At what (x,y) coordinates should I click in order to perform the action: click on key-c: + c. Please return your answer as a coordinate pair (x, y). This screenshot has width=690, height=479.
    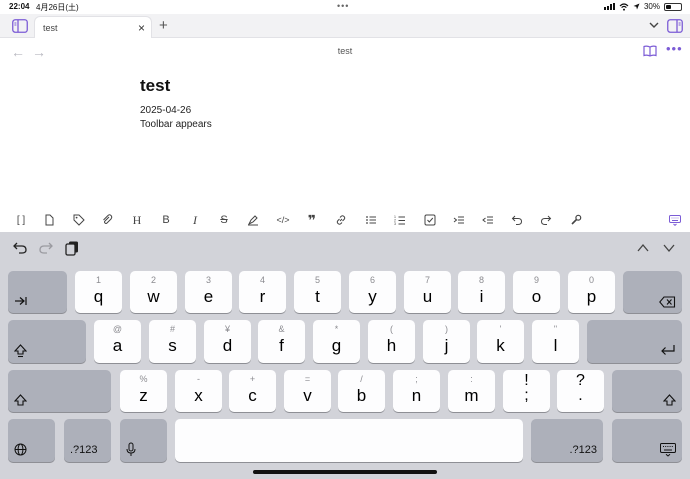
    Looking at the image, I should click on (252, 391).